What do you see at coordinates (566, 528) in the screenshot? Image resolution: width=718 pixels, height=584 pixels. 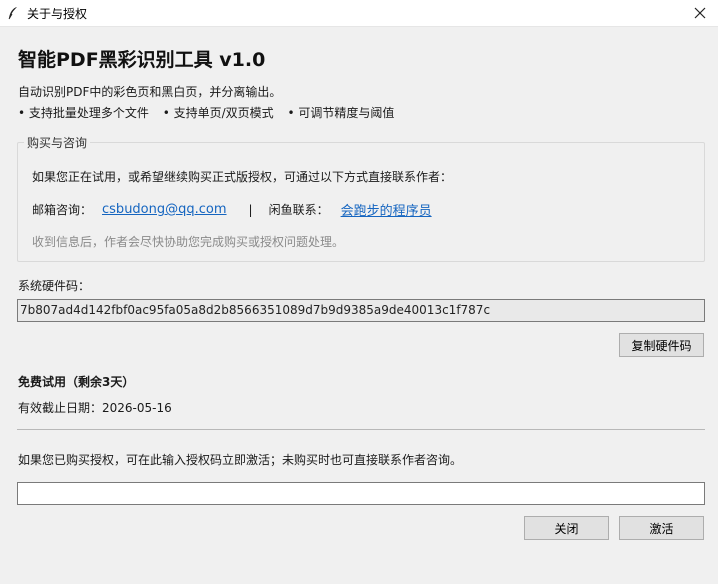 I see `close-button: 关闭` at bounding box center [566, 528].